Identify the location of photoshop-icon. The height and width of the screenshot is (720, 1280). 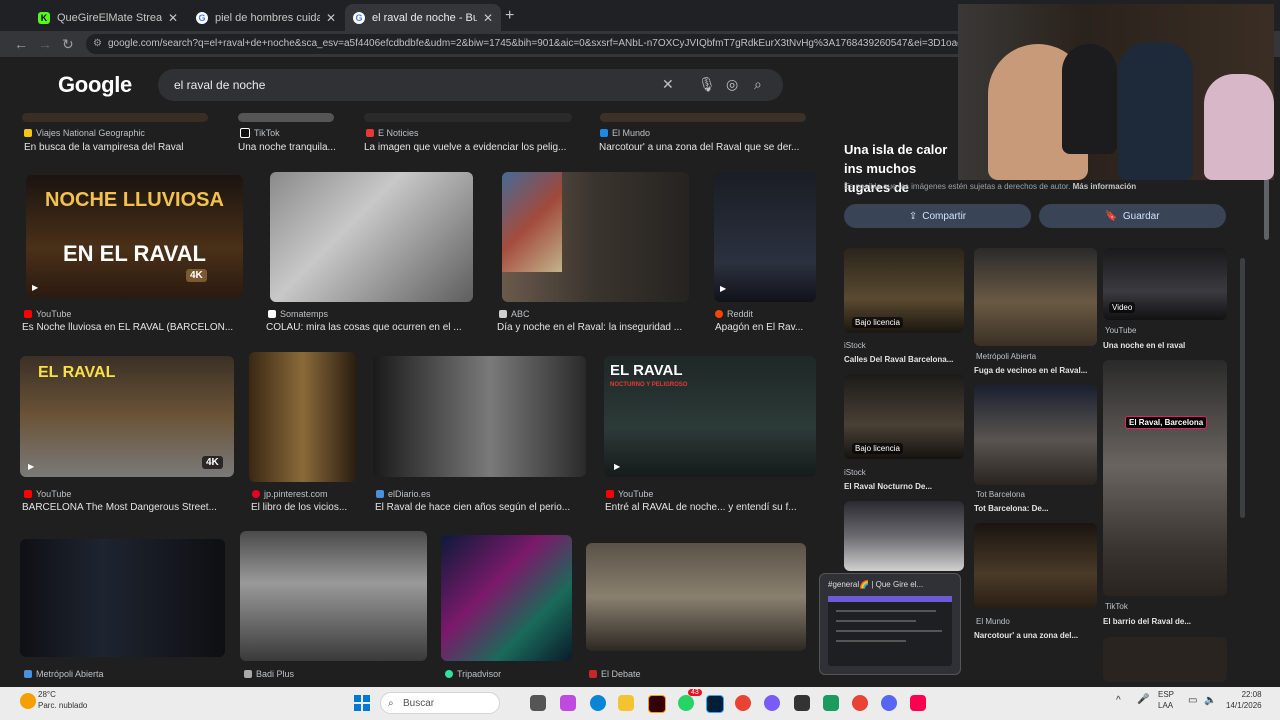
(715, 704).